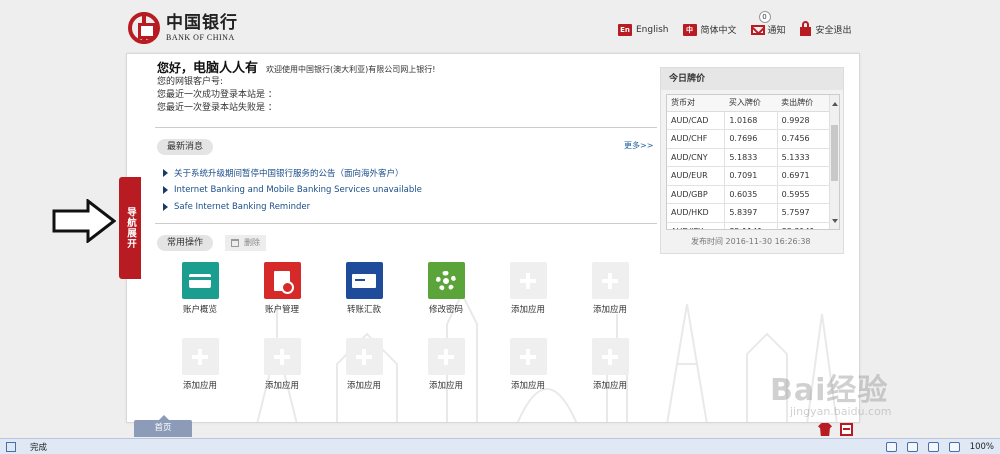  What do you see at coordinates (652, 29) in the screenshot?
I see `english-label: English` at bounding box center [652, 29].